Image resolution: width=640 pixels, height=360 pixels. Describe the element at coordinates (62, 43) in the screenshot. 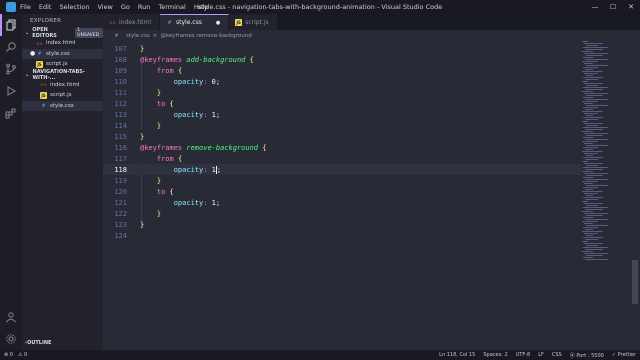

I see `open-editor-item: <> index.html` at that location.